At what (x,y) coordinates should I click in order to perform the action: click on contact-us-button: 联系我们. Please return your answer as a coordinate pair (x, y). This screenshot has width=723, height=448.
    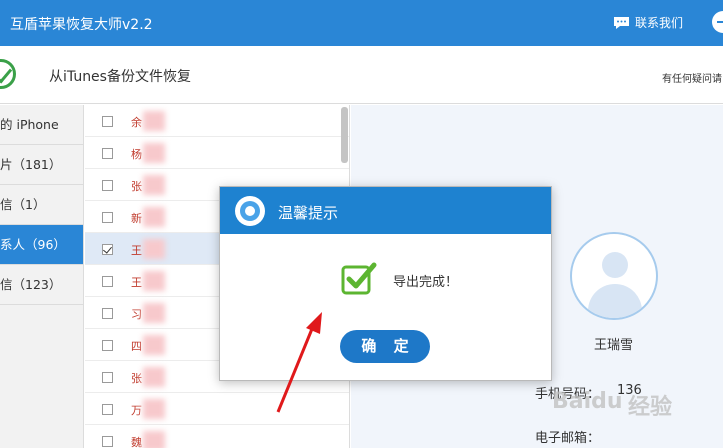
    Looking at the image, I should click on (648, 22).